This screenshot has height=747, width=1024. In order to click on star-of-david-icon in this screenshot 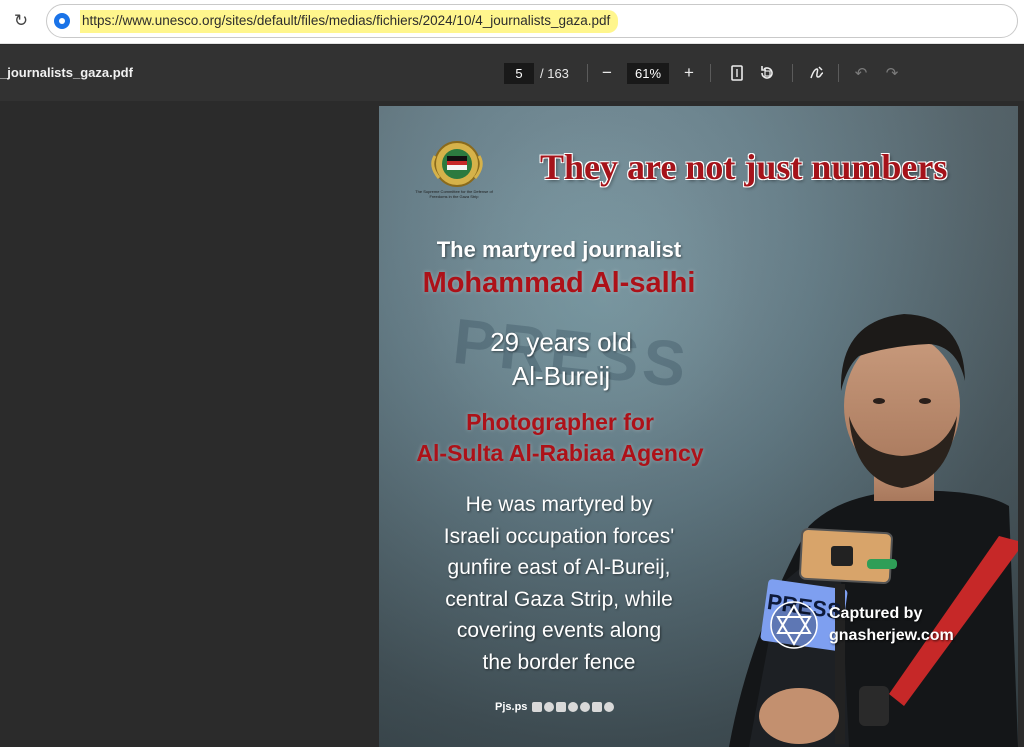, I will do `click(794, 625)`.